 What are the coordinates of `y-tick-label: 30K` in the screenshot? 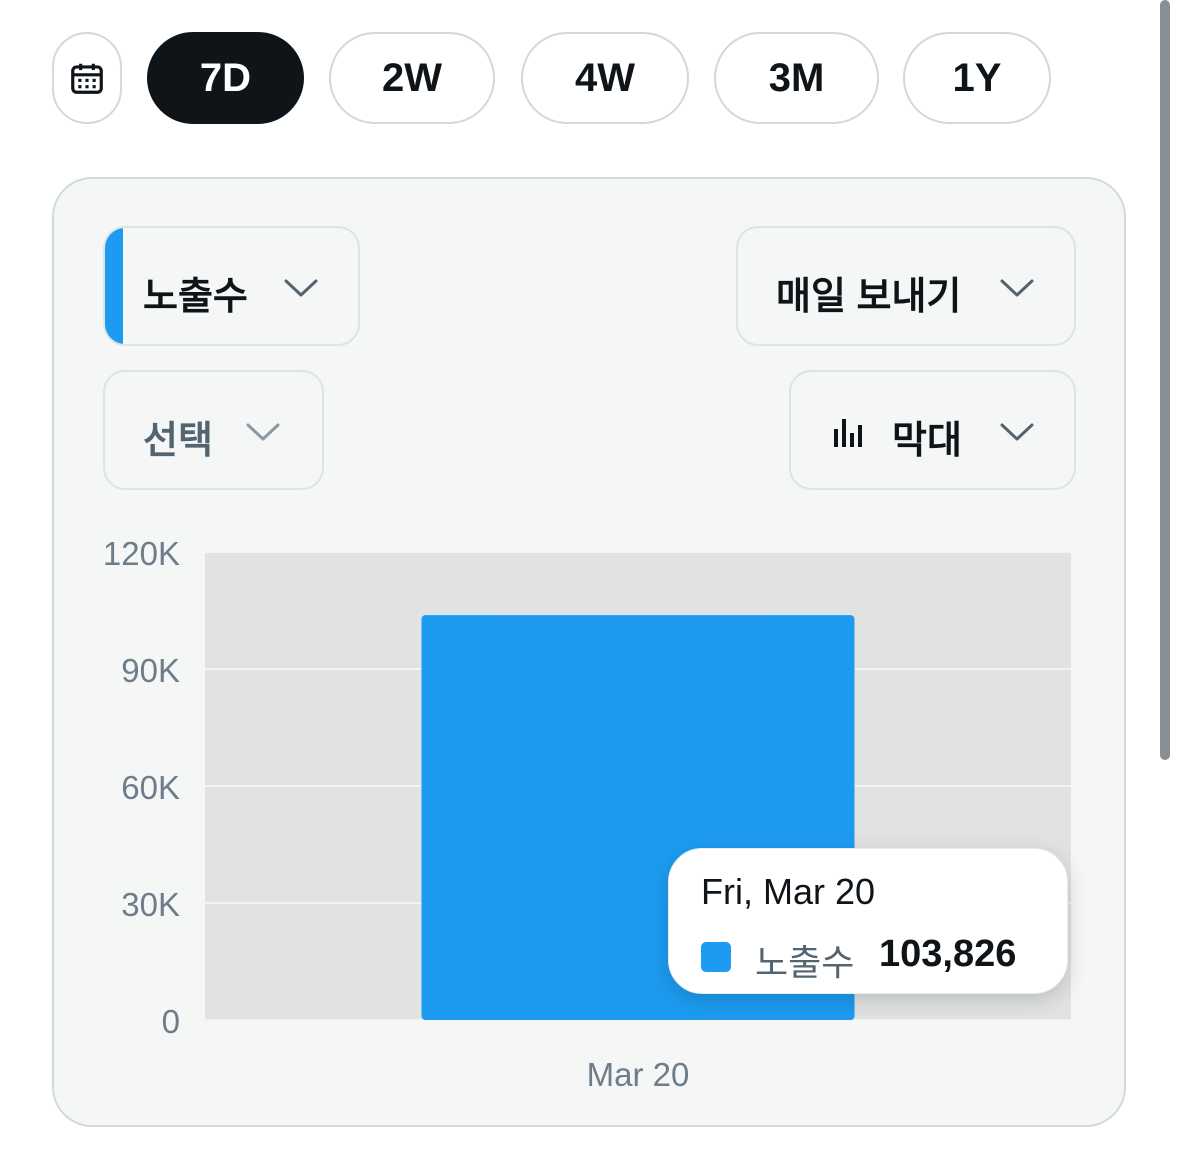 It's located at (150, 904).